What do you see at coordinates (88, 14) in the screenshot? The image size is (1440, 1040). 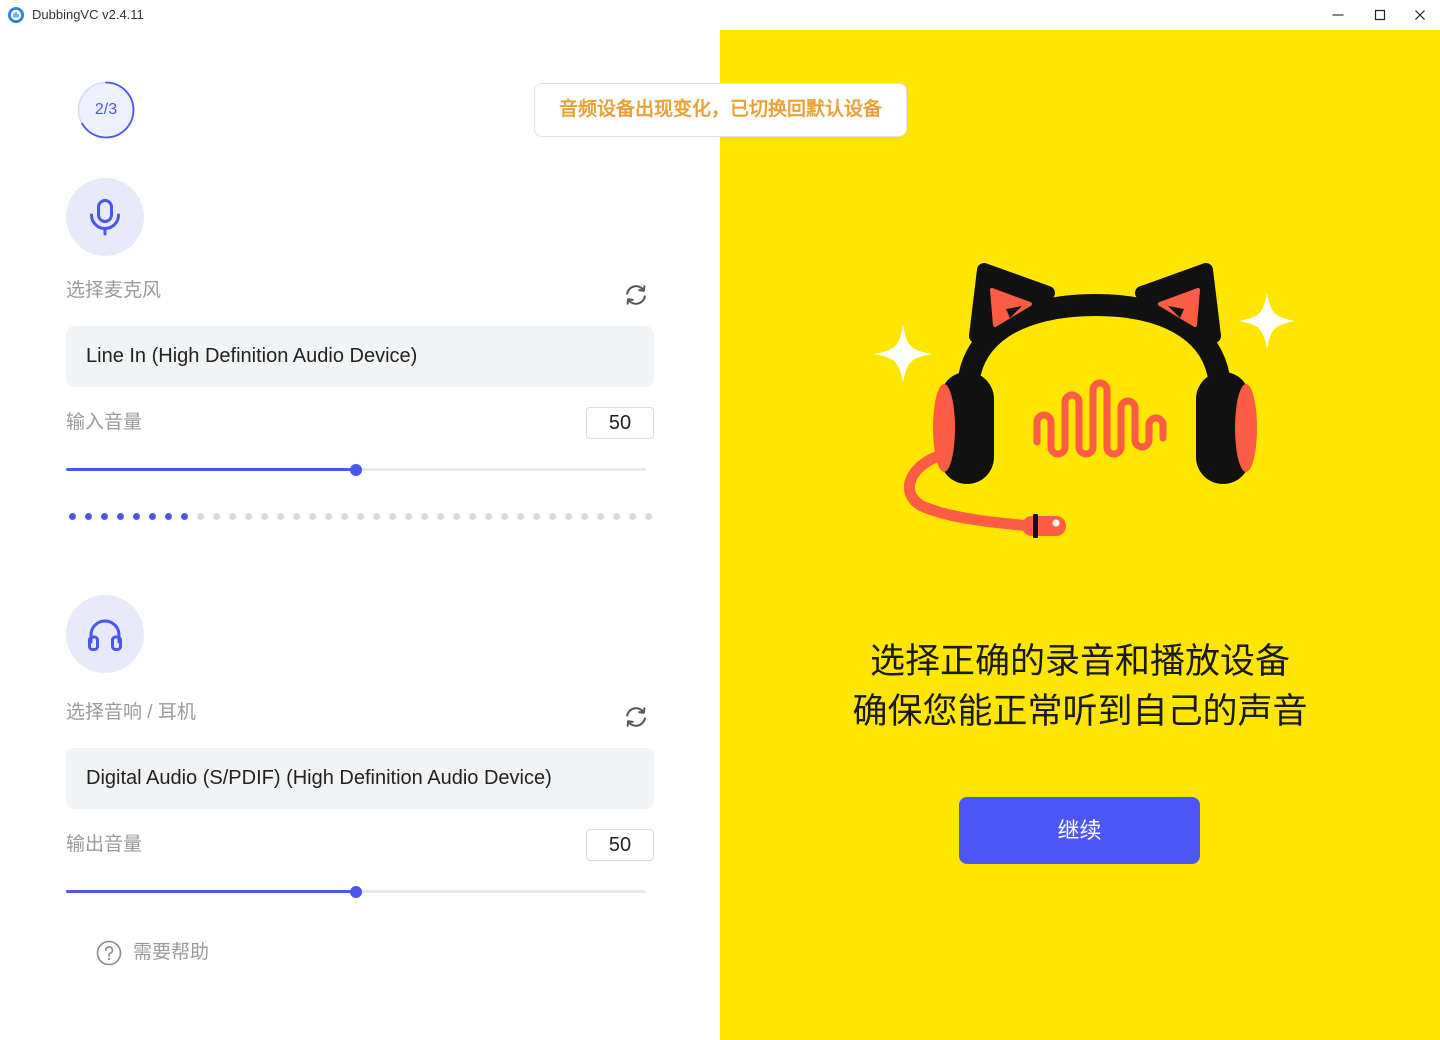 I see `window-title: DubbingVC v2.4.11` at bounding box center [88, 14].